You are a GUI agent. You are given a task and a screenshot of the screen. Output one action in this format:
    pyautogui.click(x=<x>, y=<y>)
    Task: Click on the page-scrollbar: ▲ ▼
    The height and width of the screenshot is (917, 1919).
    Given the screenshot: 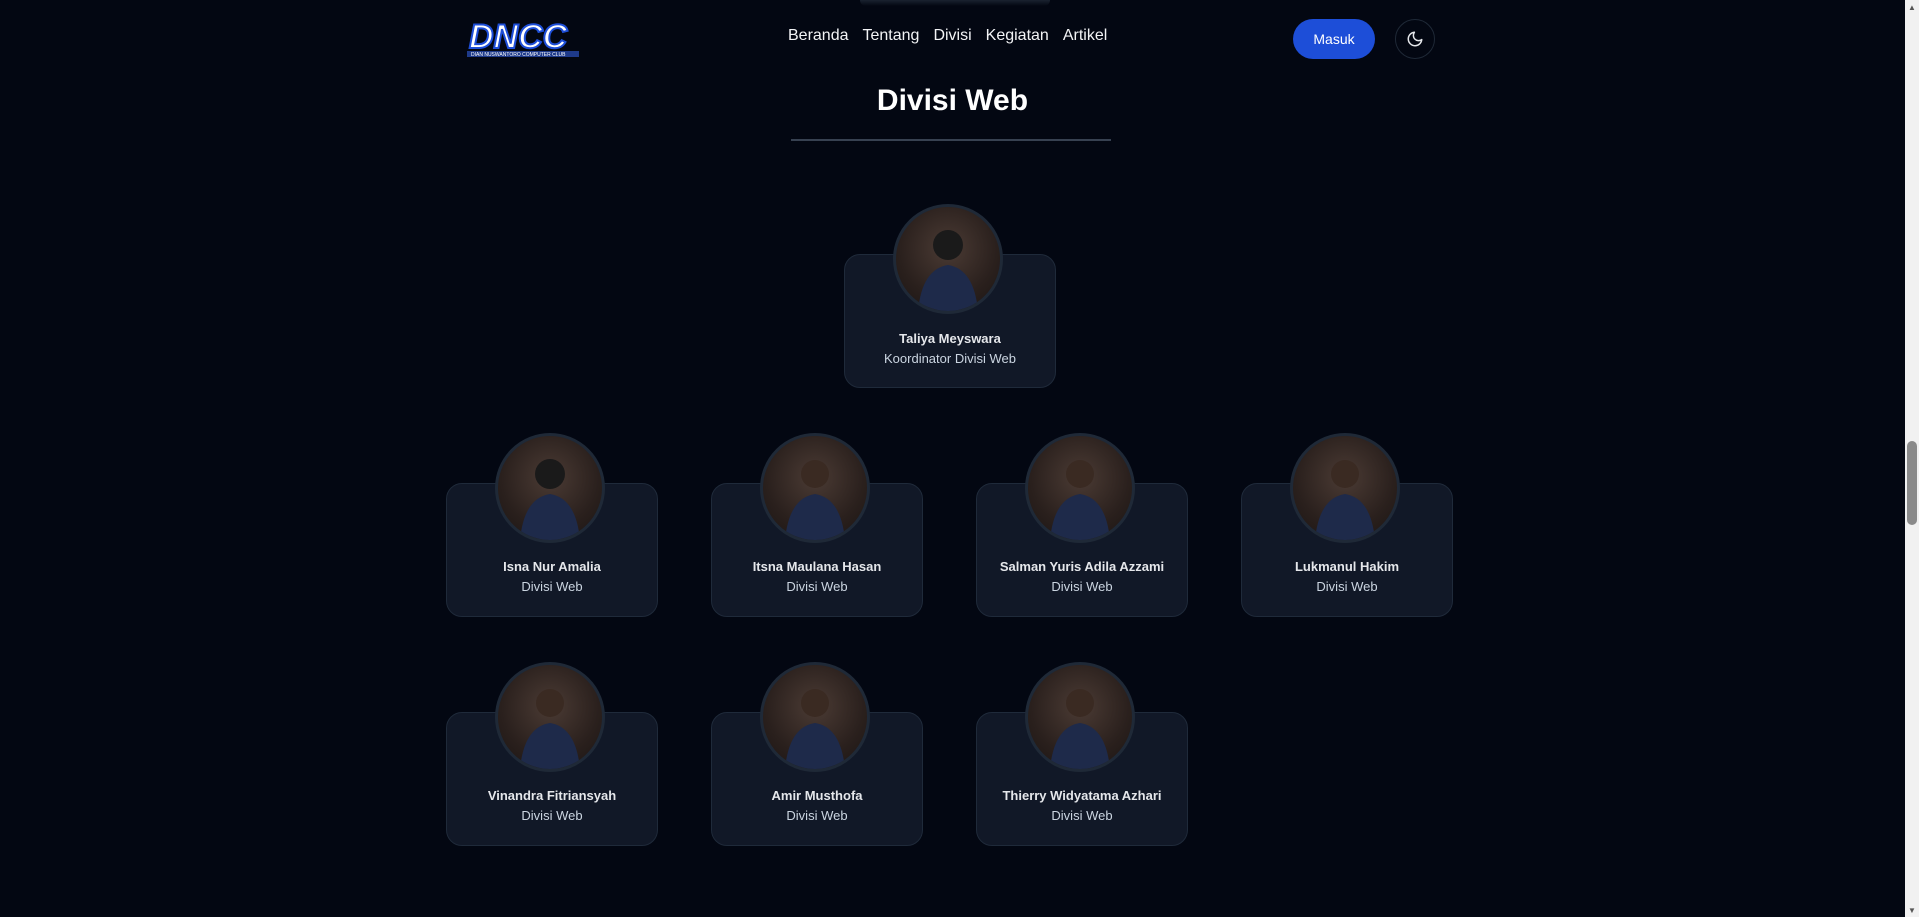 What is the action you would take?
    pyautogui.click(x=1912, y=458)
    